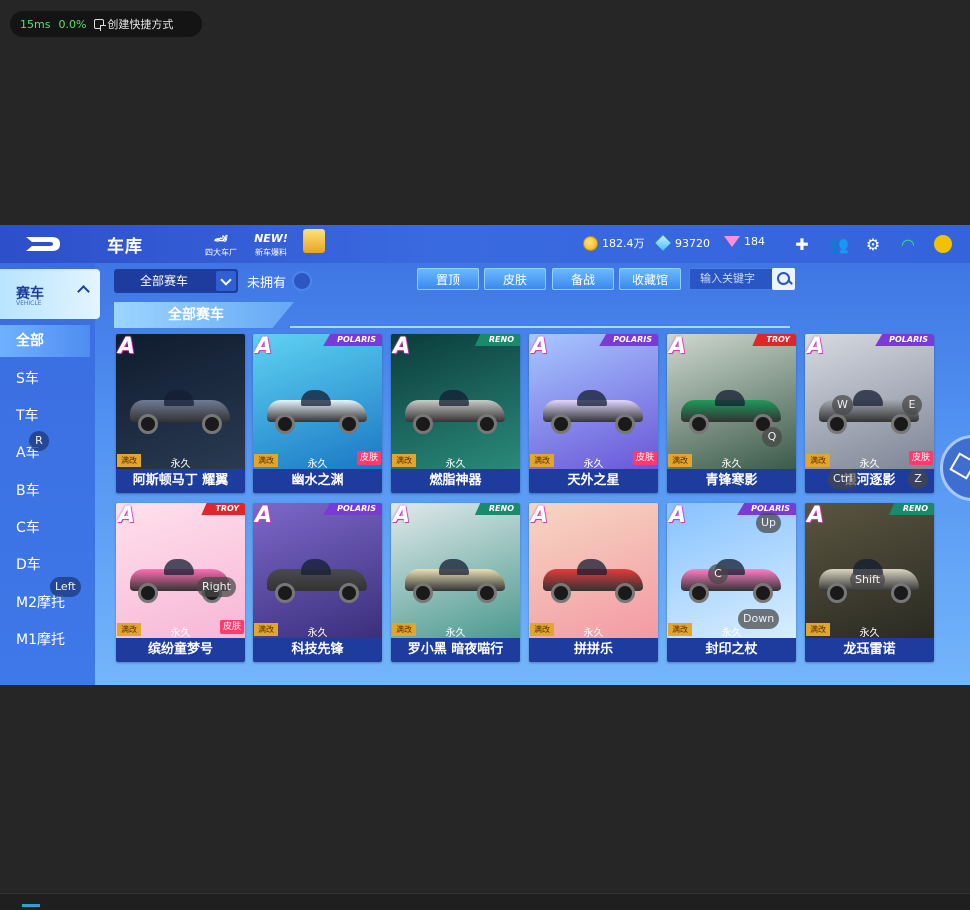  Describe the element at coordinates (352, 340) in the screenshot. I see `brand-badge: POLARIS` at that location.